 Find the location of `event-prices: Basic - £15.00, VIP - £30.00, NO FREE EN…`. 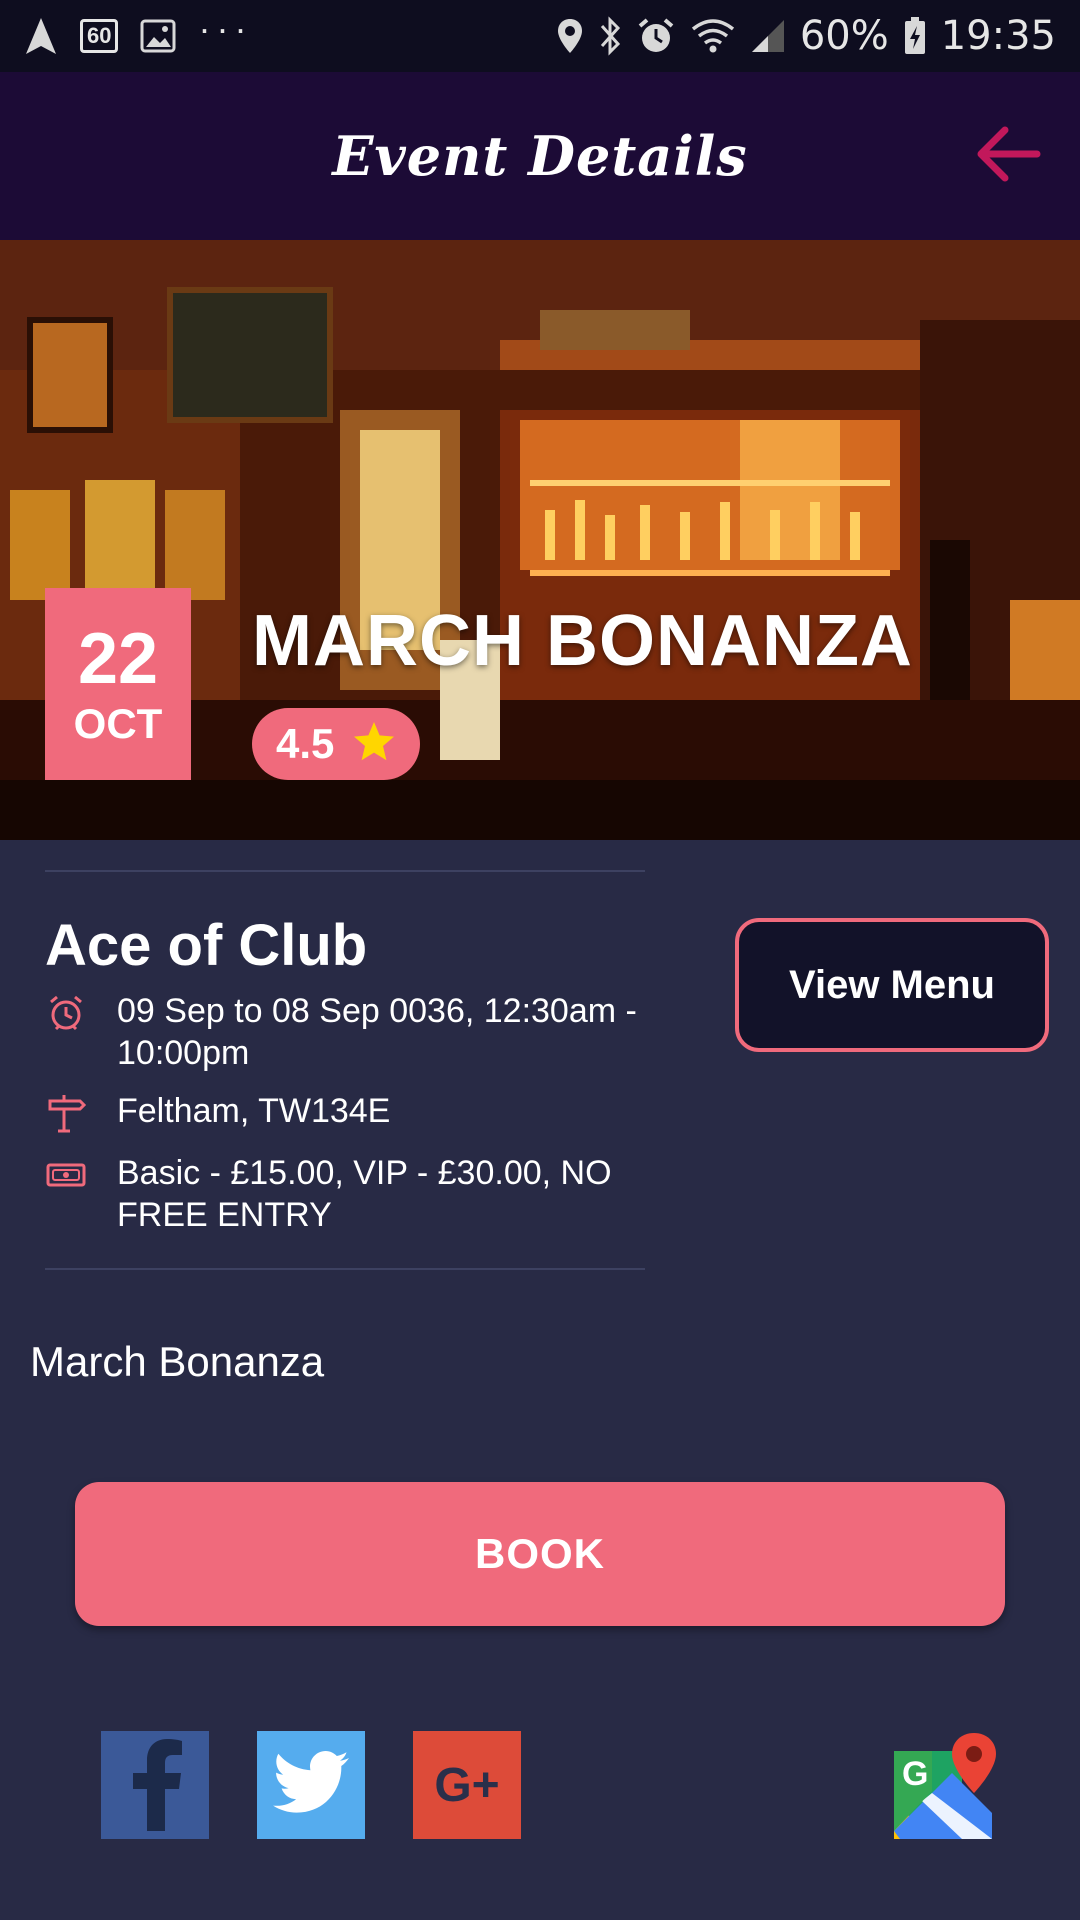

event-prices: Basic - £15.00, VIP - £30.00, NO FREE EN… is located at coordinates (364, 1194).